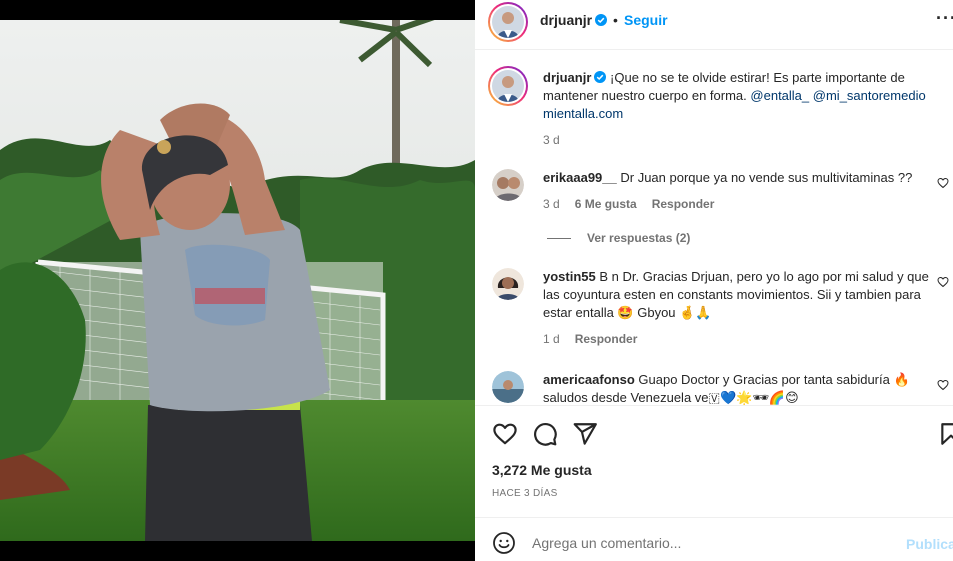  What do you see at coordinates (551, 339) in the screenshot?
I see `comment-time: 1 d` at bounding box center [551, 339].